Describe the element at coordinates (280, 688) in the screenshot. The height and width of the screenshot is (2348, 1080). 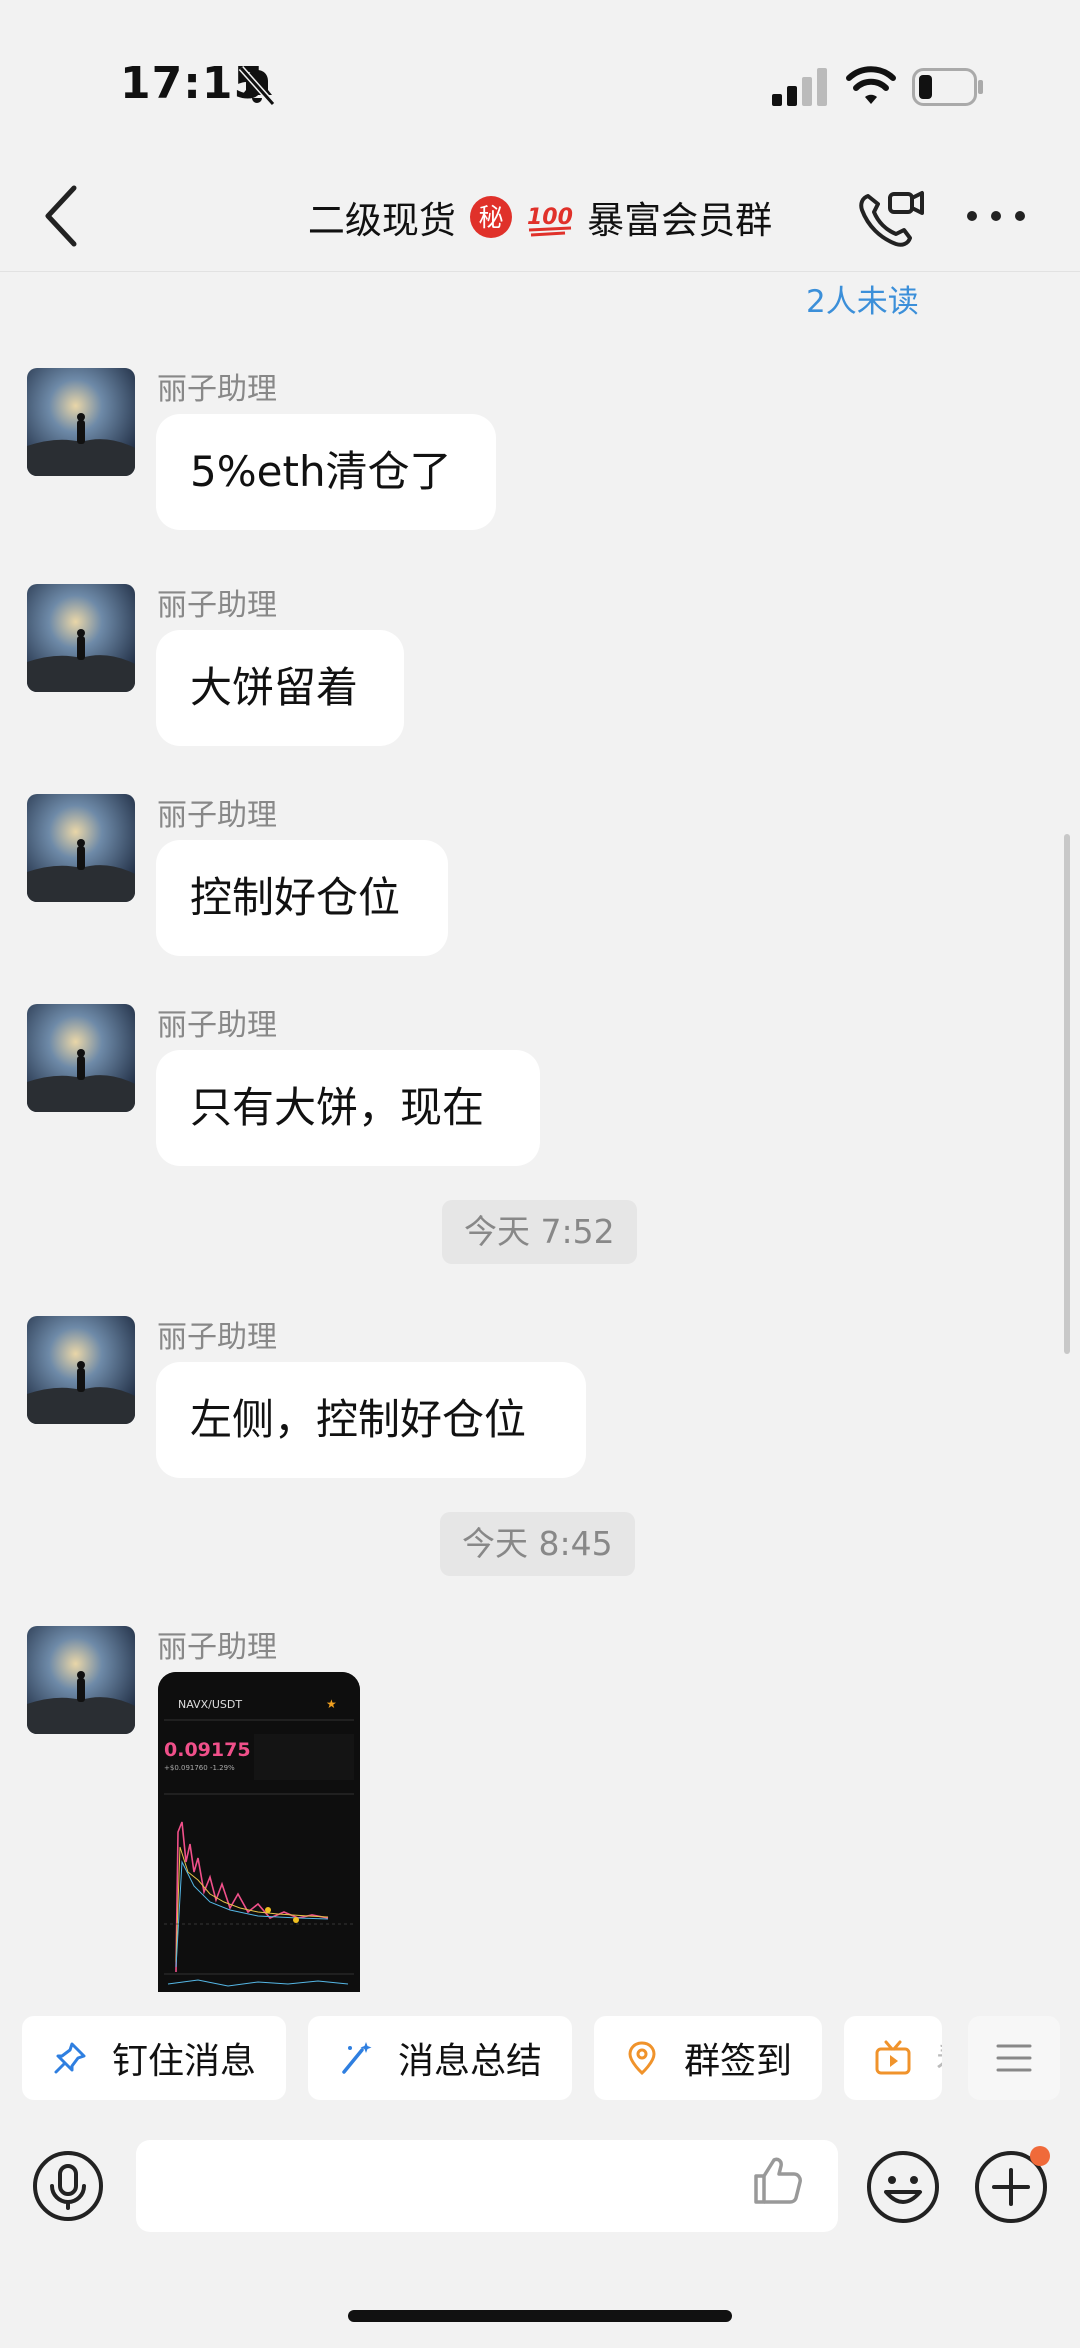
I see `message-bubble: 大饼留着` at that location.